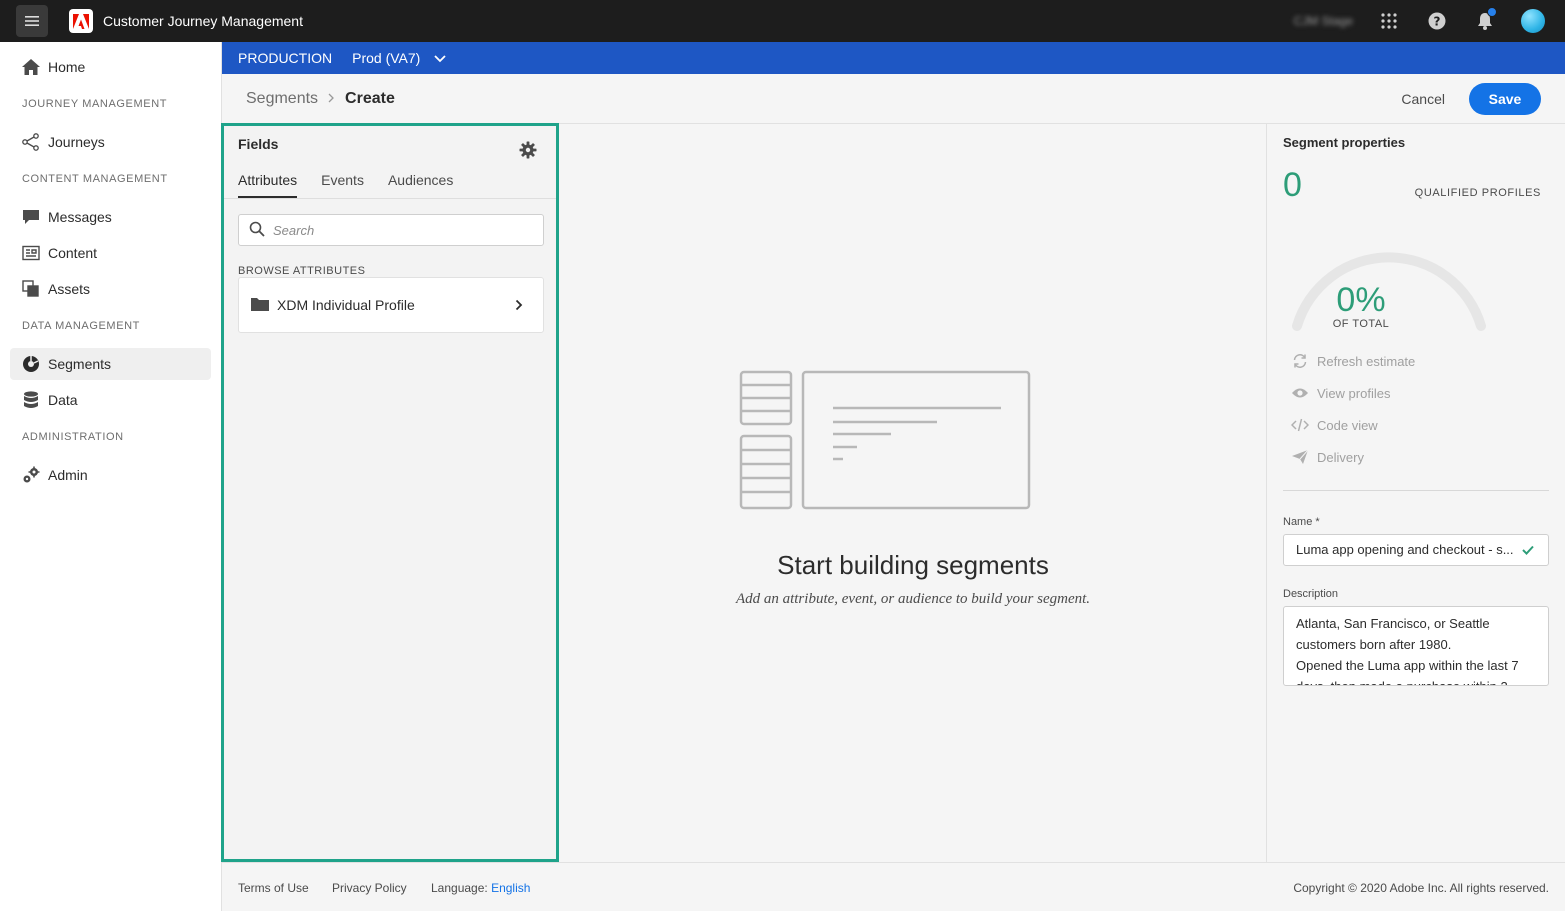  I want to click on apps-grid-icon, so click(1389, 21).